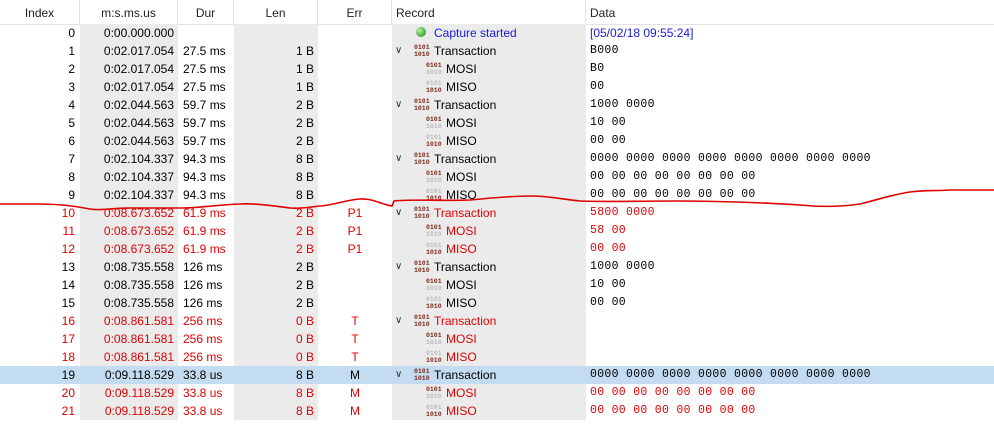 The height and width of the screenshot is (426, 994). I want to click on table-row: 18 0:08.861.581 256 ms 0 B T 0101 1010 MISO, so click(497, 357).